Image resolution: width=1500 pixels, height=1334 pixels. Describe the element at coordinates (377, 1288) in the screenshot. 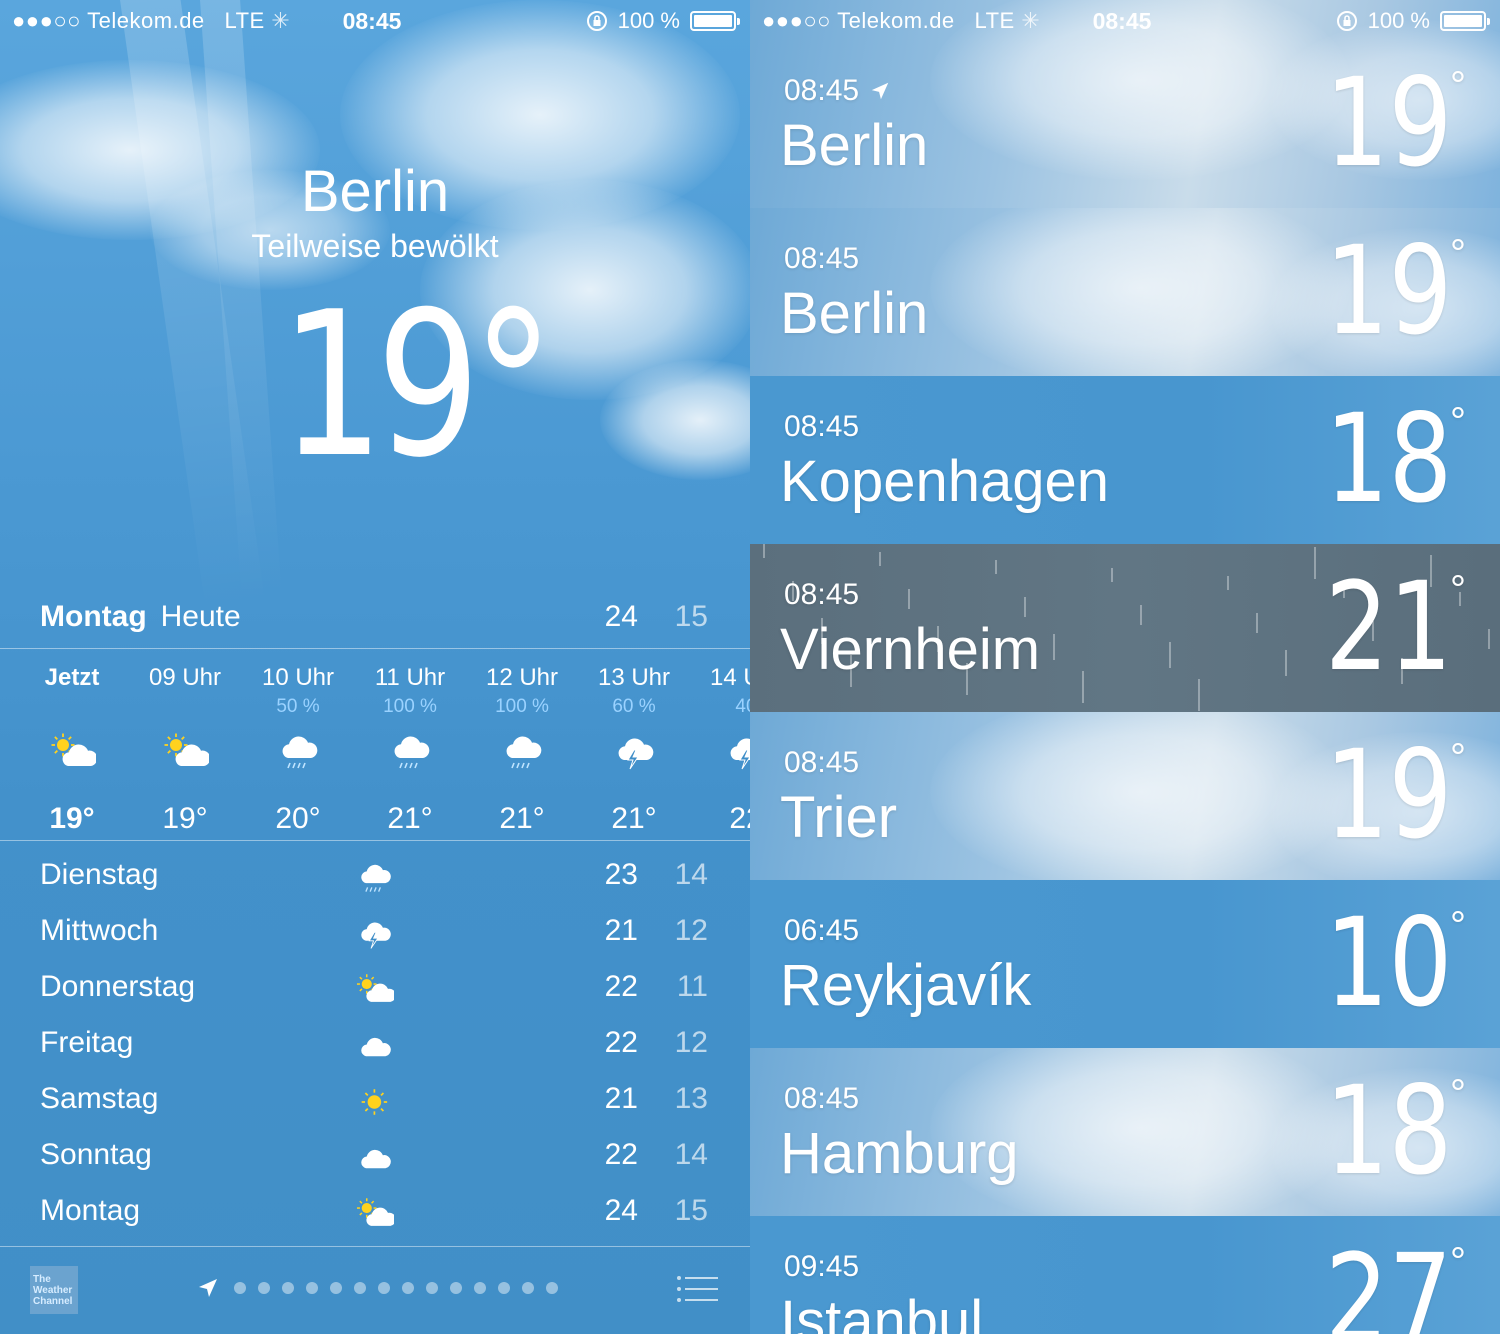

I see `page-indicator` at that location.